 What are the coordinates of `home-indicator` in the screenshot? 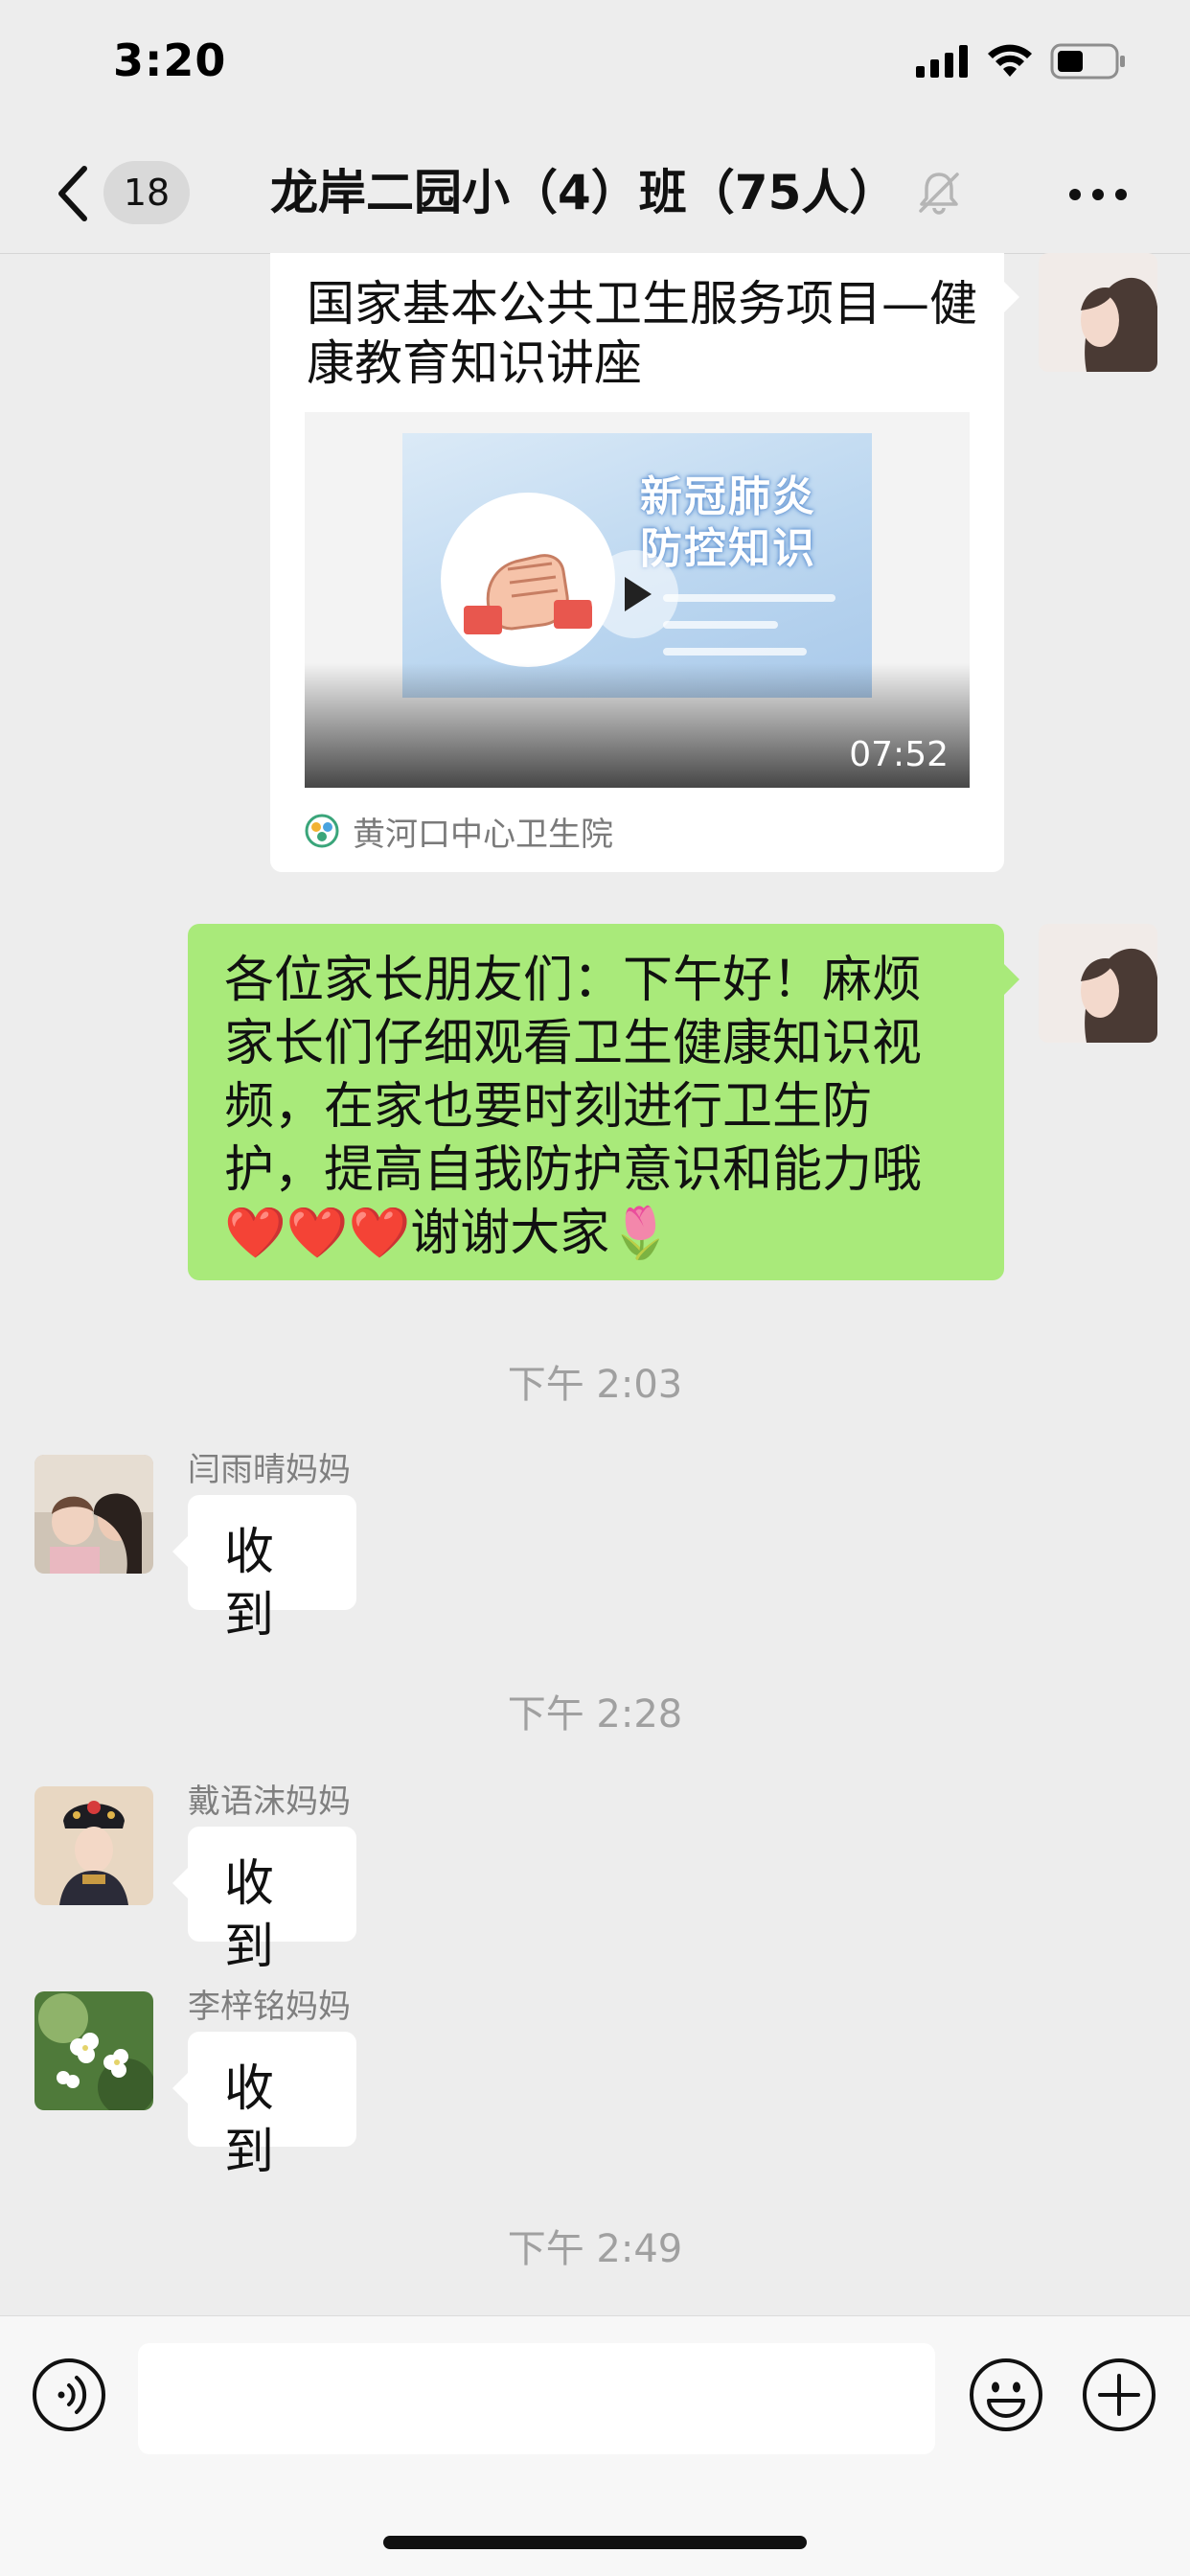 It's located at (595, 2542).